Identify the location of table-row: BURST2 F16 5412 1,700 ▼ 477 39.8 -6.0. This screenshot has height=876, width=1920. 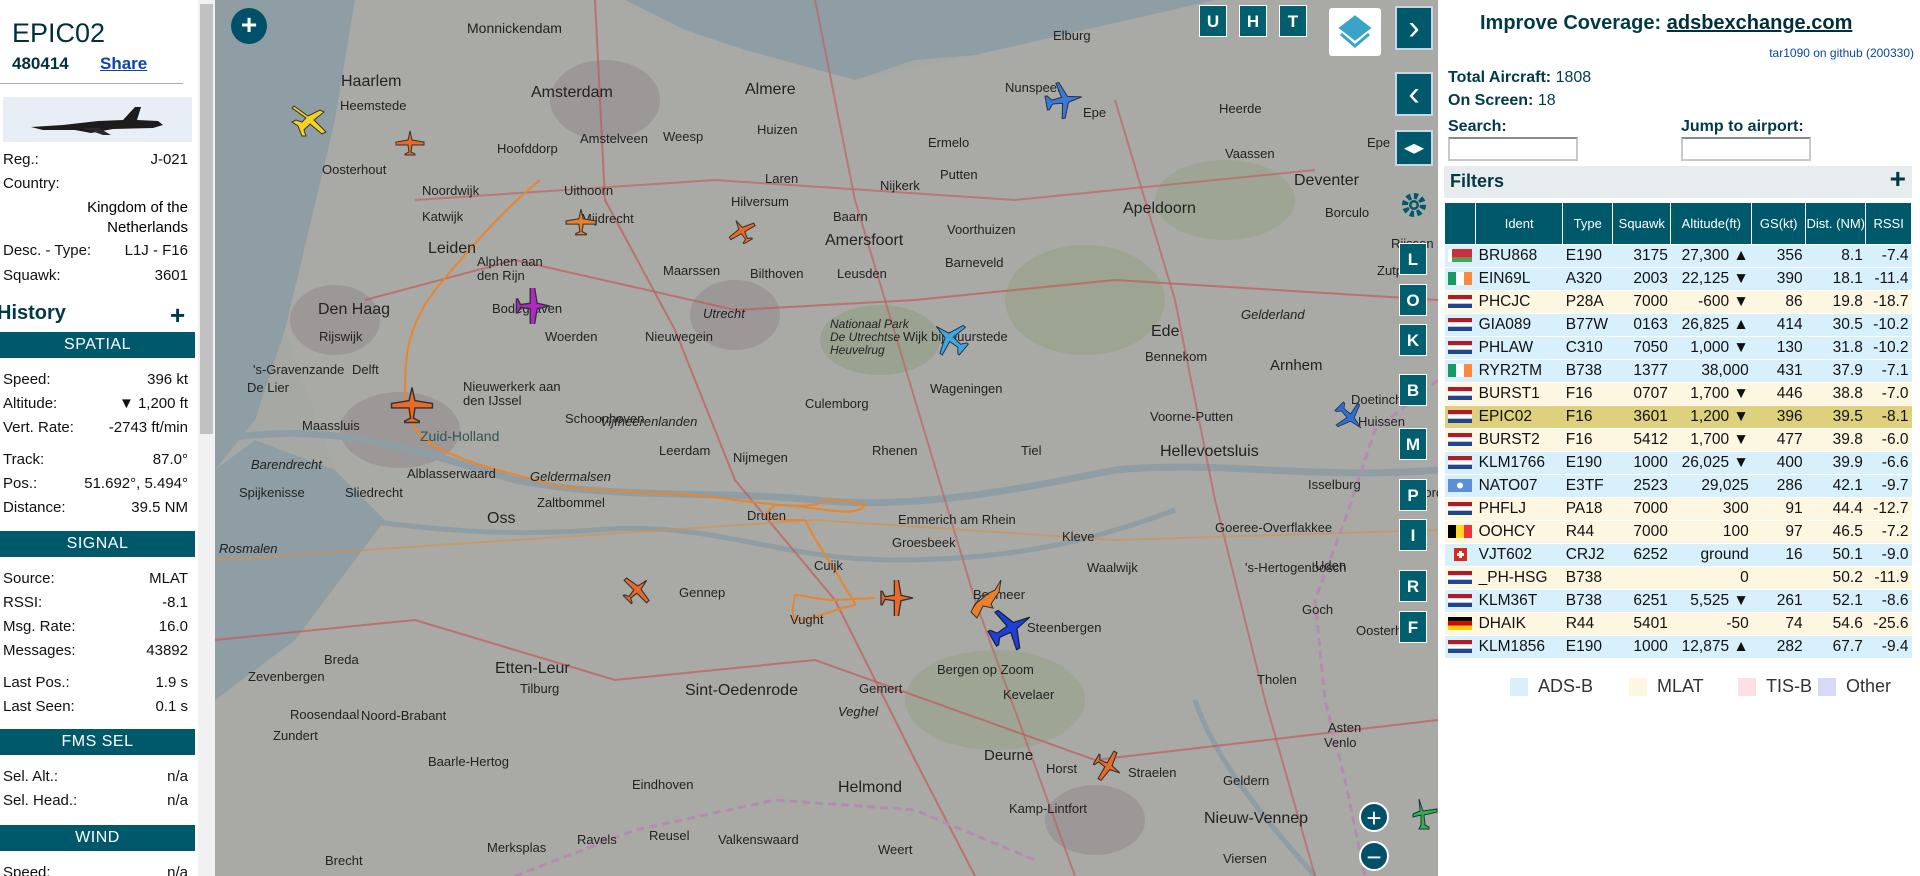
(1678, 440).